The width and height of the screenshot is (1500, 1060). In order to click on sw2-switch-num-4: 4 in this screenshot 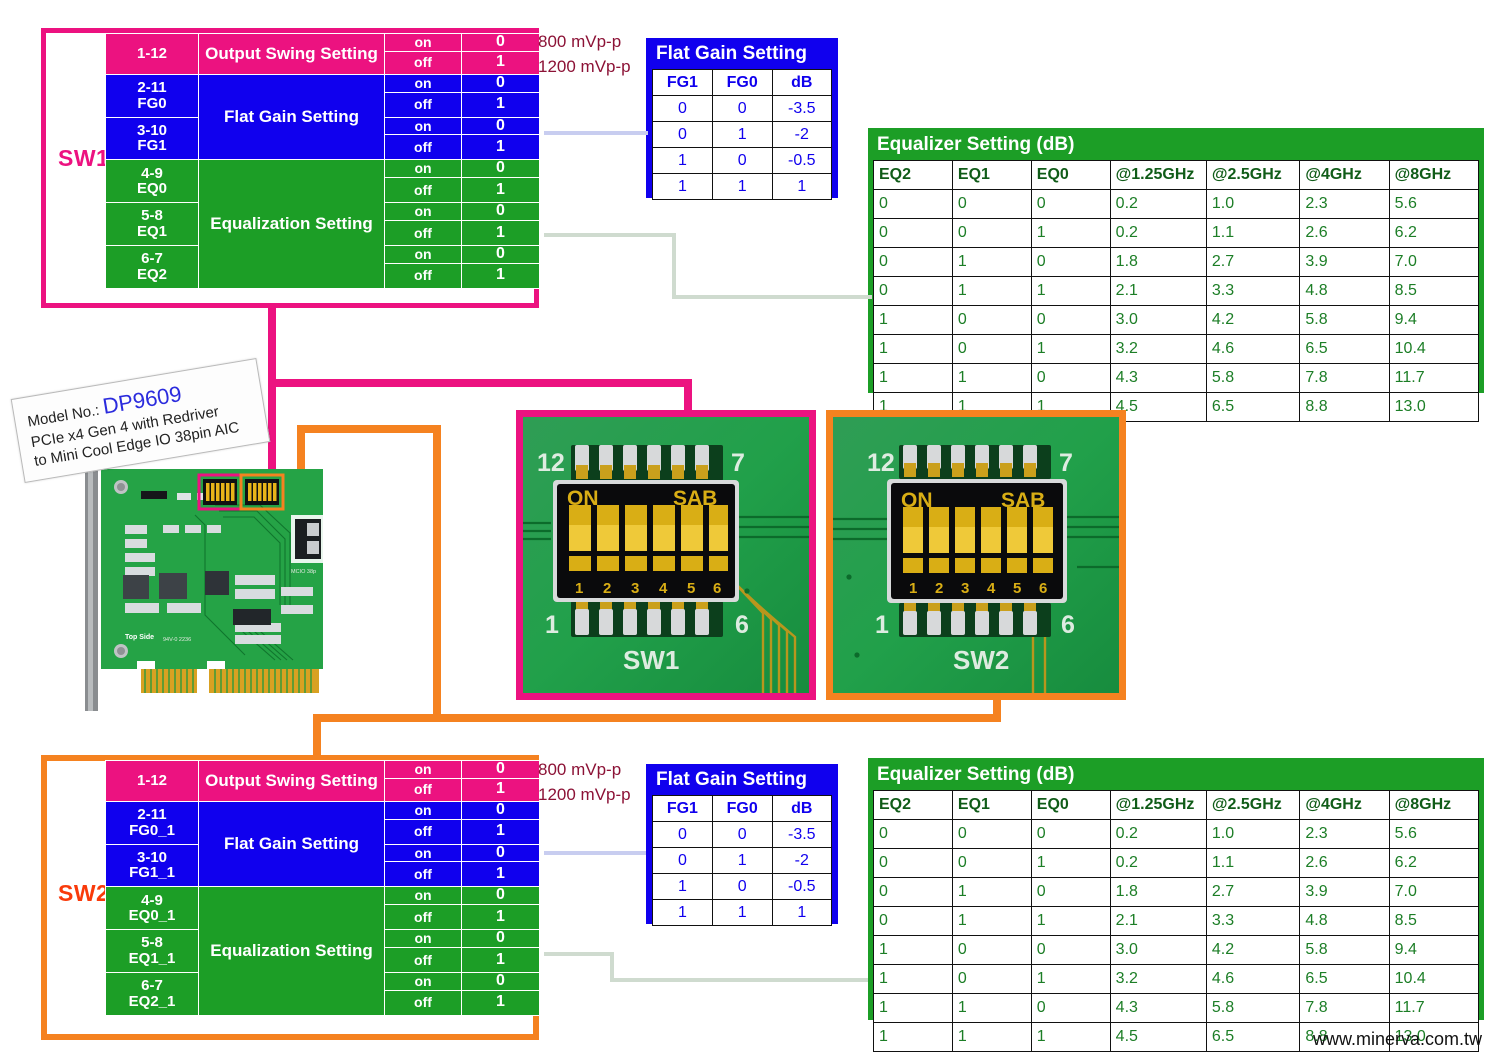, I will do `click(991, 588)`.